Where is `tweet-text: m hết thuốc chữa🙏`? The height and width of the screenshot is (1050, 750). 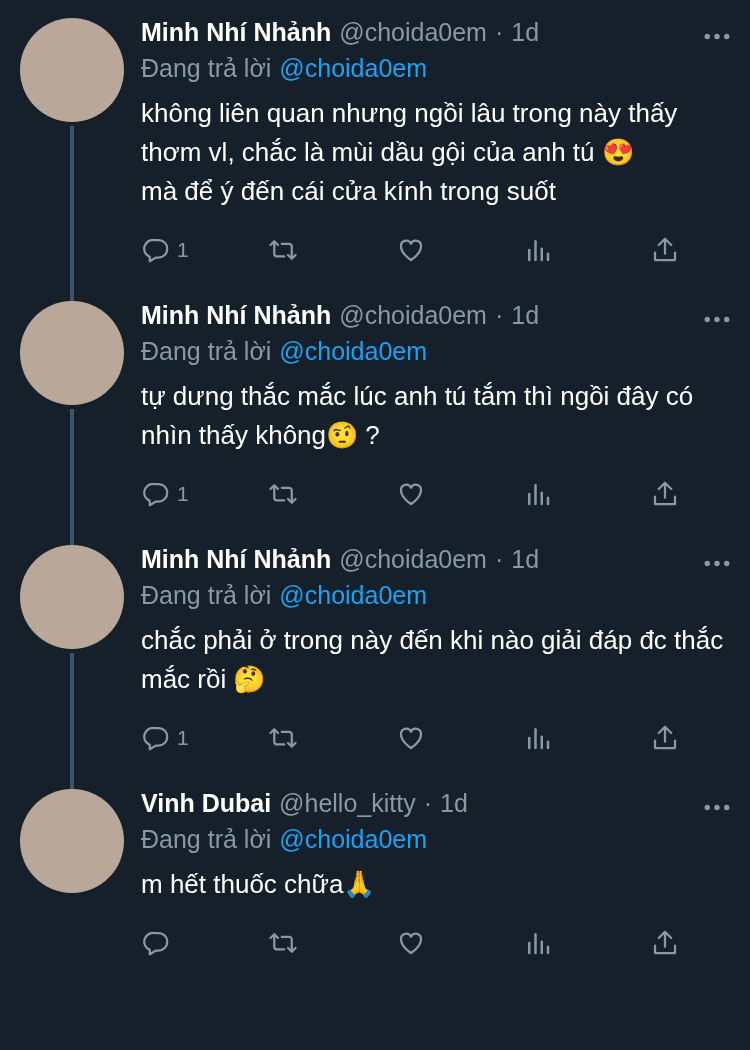
tweet-text: m hết thuốc chữa🙏 is located at coordinates (259, 884).